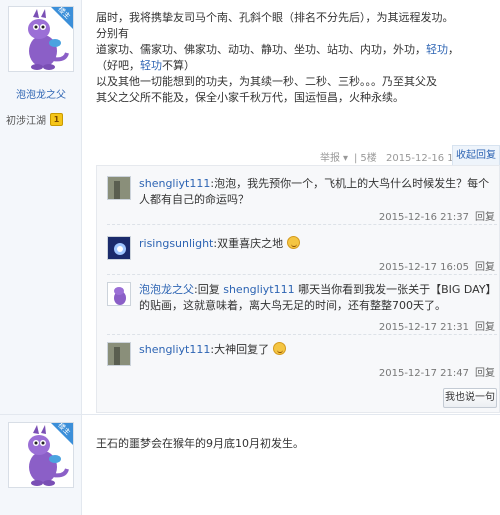 The width and height of the screenshot is (500, 515). Describe the element at coordinates (250, 414) in the screenshot. I see `post-divider` at that location.